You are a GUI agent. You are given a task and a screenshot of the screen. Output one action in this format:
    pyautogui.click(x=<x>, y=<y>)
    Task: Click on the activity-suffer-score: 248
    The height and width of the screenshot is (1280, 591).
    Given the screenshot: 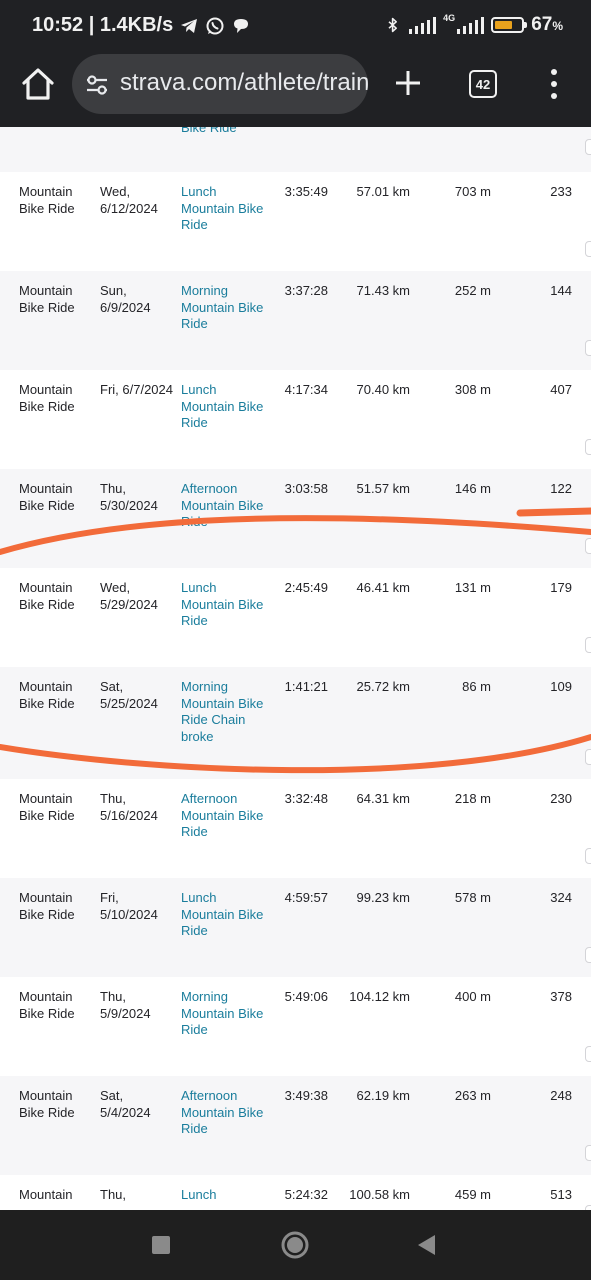 What is the action you would take?
    pyautogui.click(x=561, y=1095)
    